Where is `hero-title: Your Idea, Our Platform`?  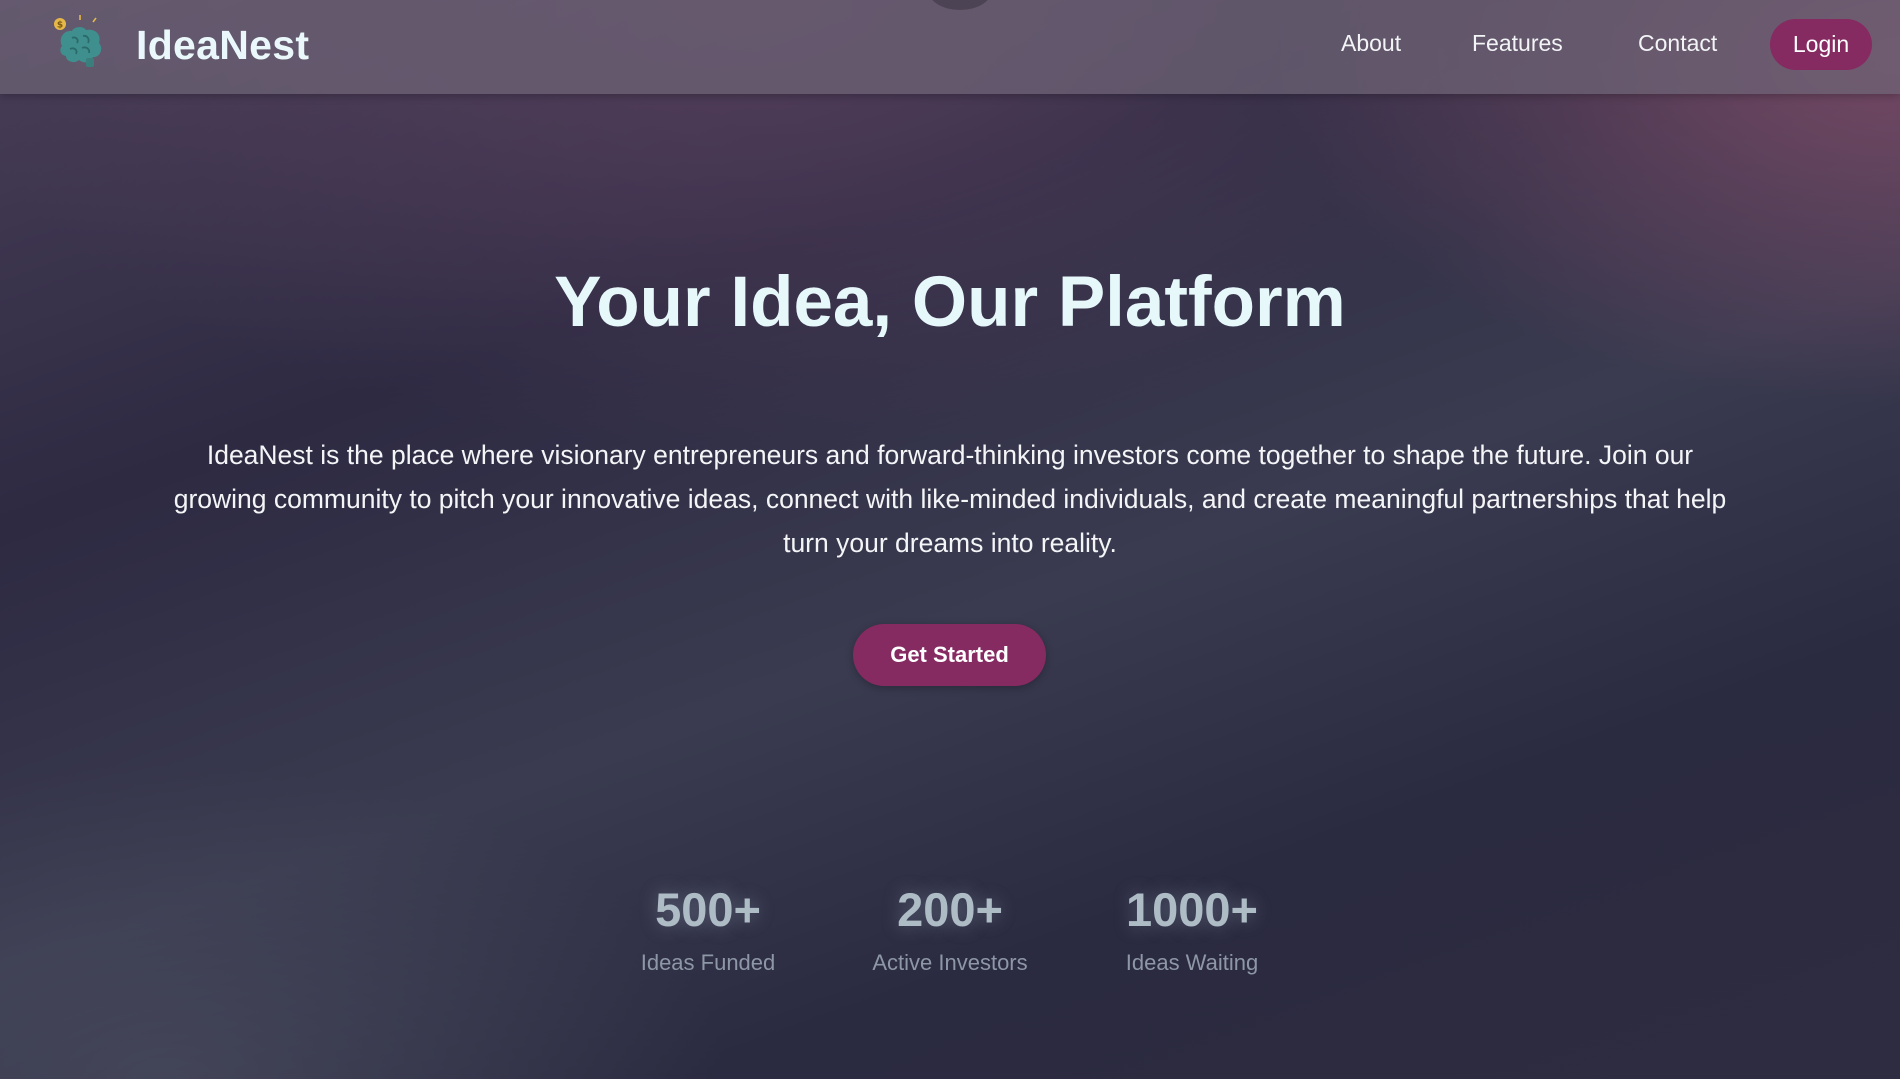 hero-title: Your Idea, Our Platform is located at coordinates (950, 302).